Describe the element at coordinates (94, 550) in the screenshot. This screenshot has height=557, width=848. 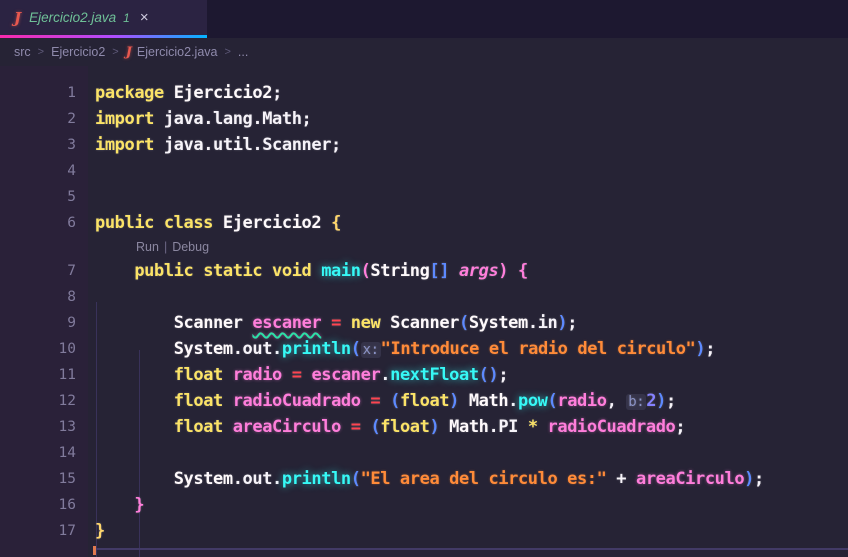
I see `overview-ruler-mark` at that location.